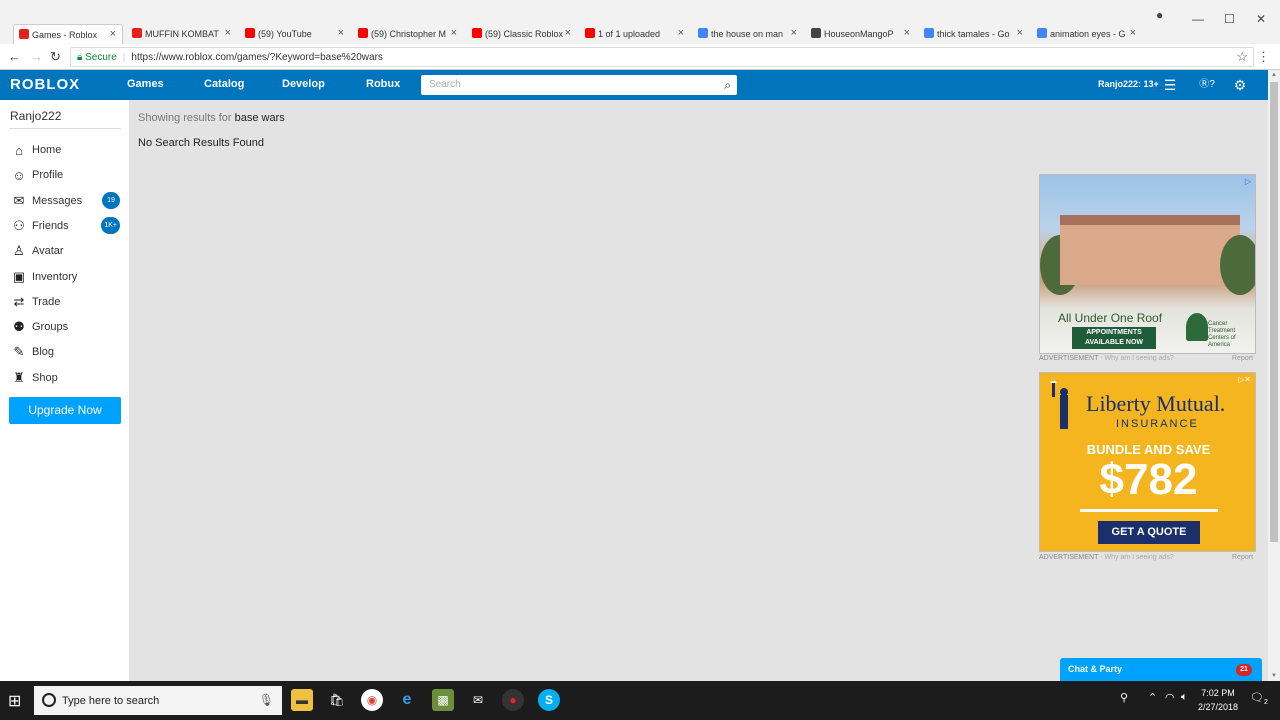 This screenshot has height=720, width=1280. I want to click on chrome-icon: ◉, so click(372, 700).